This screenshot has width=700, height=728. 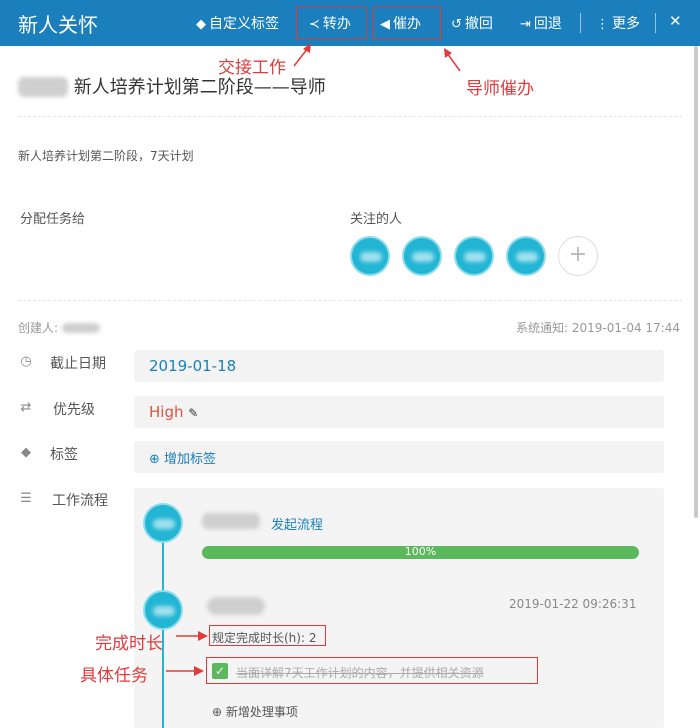 What do you see at coordinates (578, 256) in the screenshot?
I see `add-follower-button: +` at bounding box center [578, 256].